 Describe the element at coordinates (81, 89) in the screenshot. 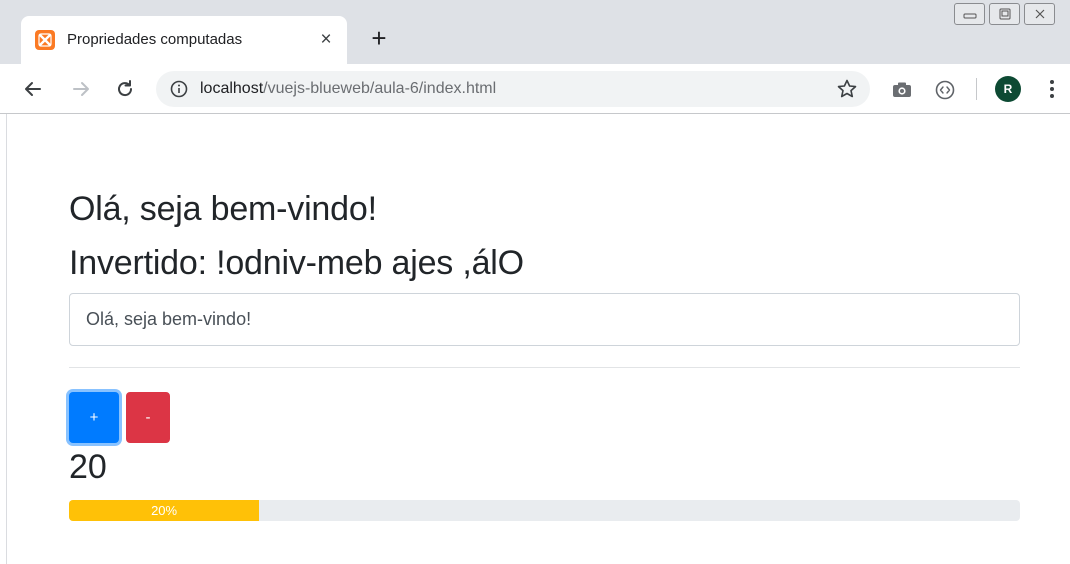

I see `forward-arrow-icon` at that location.